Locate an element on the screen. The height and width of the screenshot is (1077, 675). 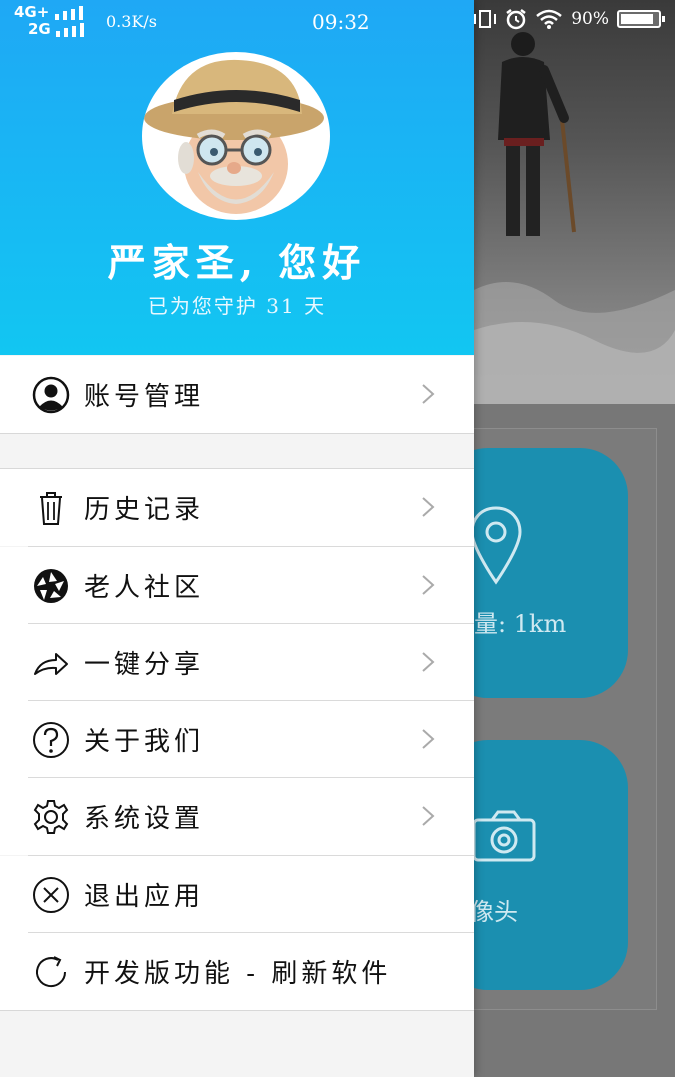
greeting-title: 严家圣, 您好 is located at coordinates (237, 262).